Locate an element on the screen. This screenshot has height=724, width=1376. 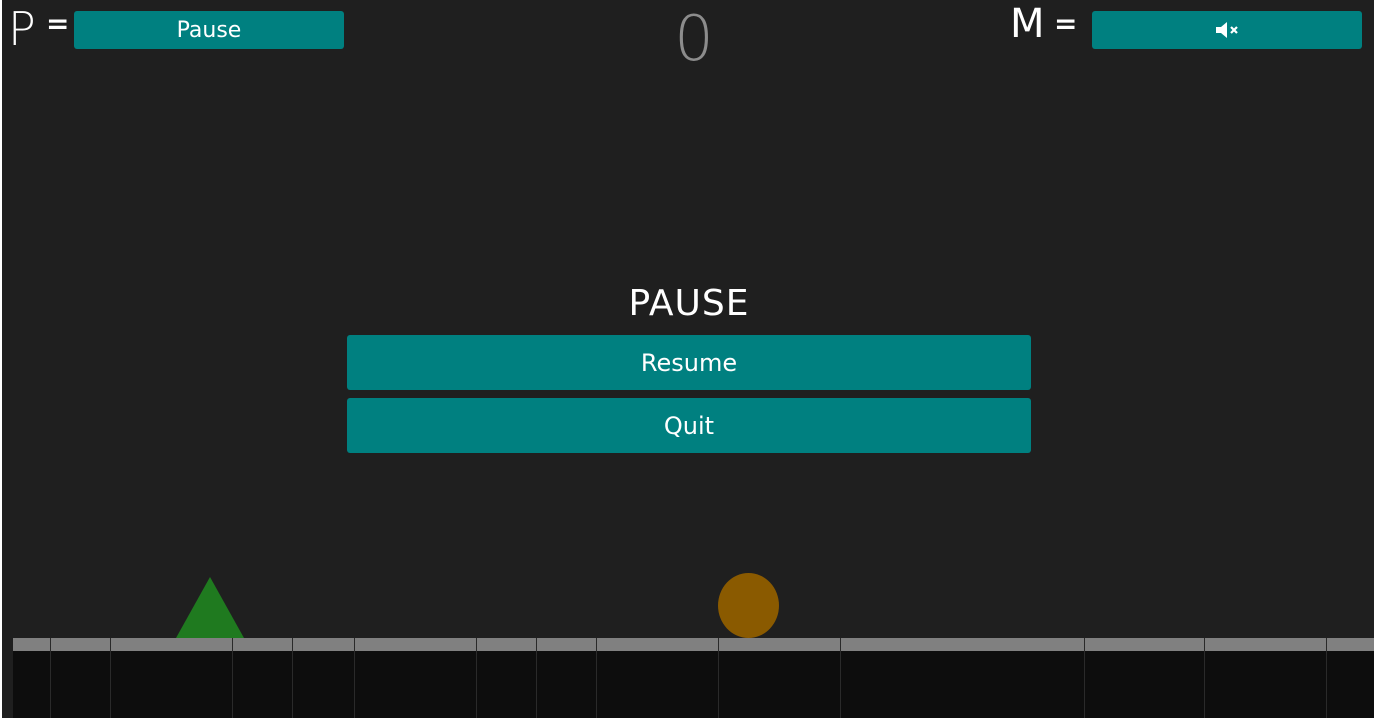
player-triangle is located at coordinates (210, 607).